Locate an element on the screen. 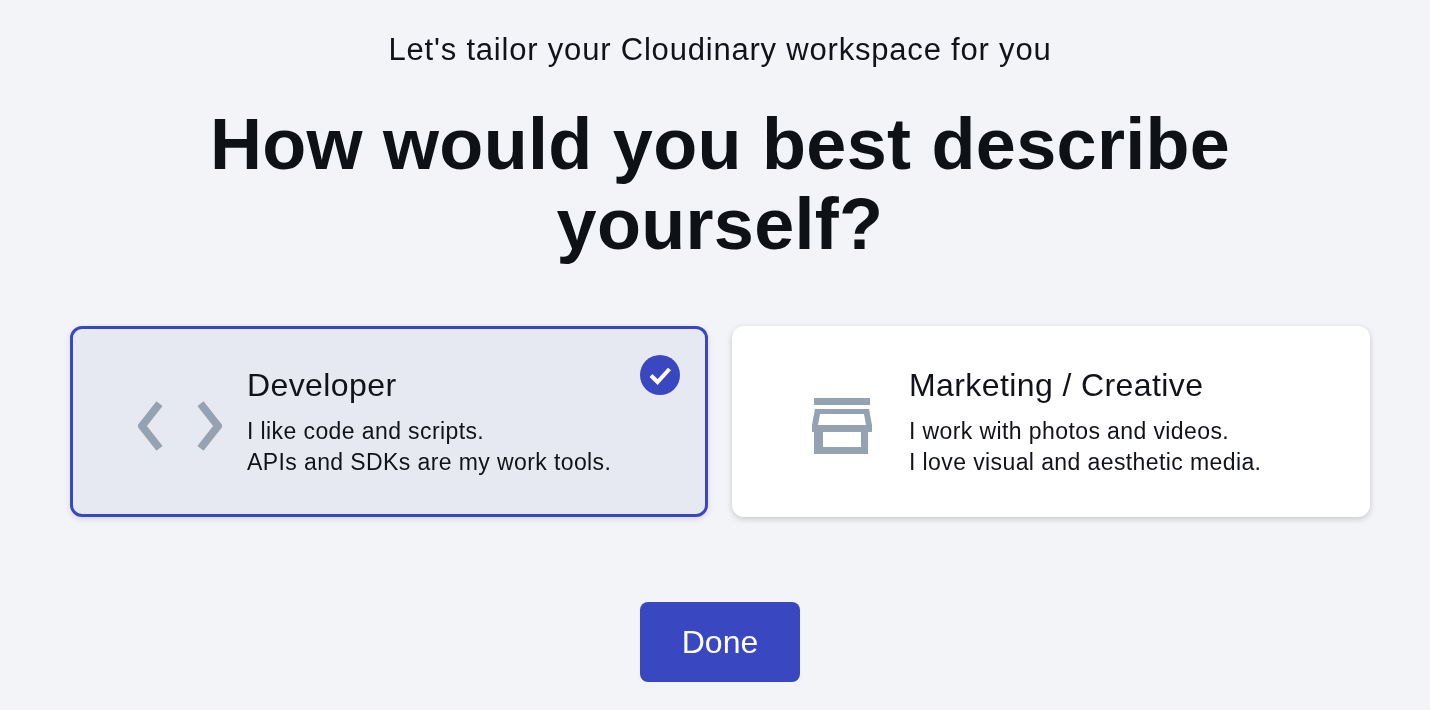 The height and width of the screenshot is (710, 1430). option-description: I work with photos and videos. I love visual and aesthetic media. is located at coordinates (1085, 446).